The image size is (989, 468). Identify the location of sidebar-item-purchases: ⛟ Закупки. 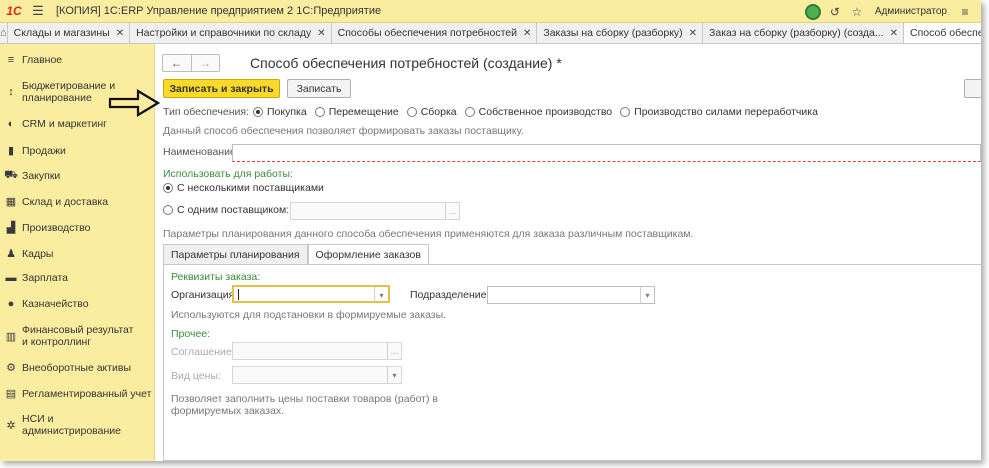
(77, 176).